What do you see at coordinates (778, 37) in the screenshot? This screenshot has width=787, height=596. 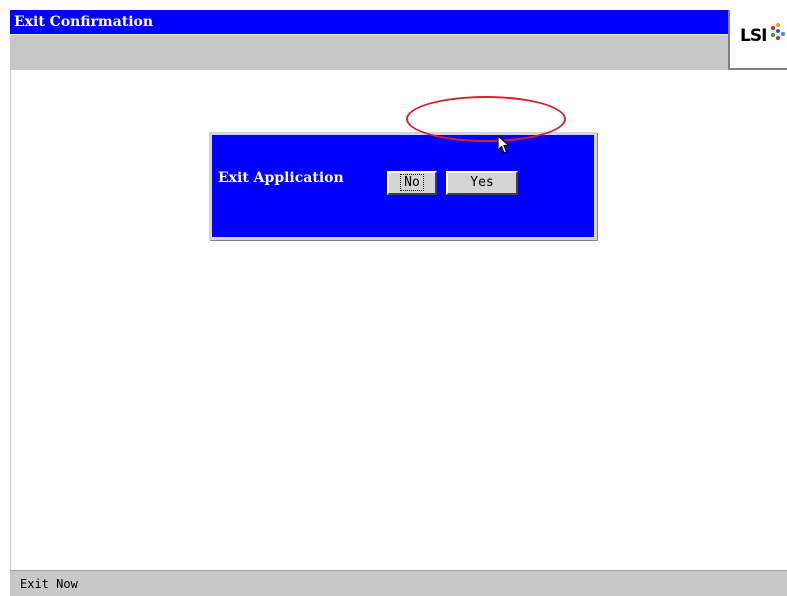 I see `lsi-logo-mark-icon` at bounding box center [778, 37].